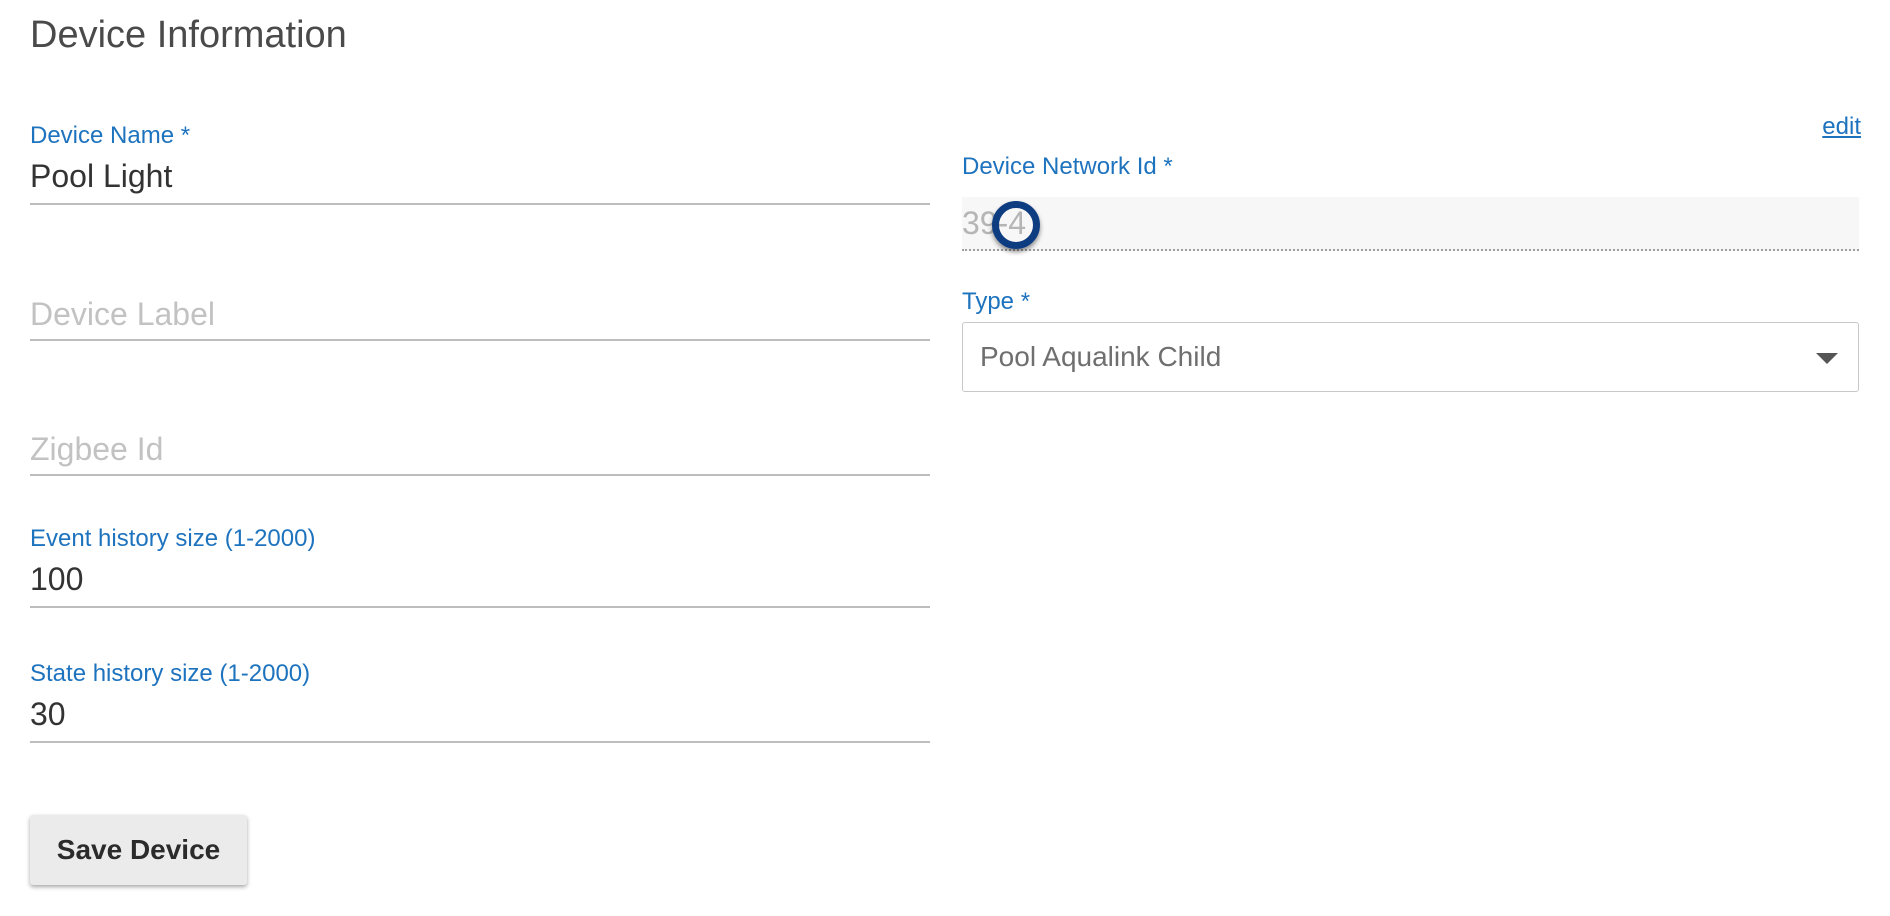 This screenshot has width=1890, height=916. What do you see at coordinates (480, 340) in the screenshot?
I see `device-label-underline` at bounding box center [480, 340].